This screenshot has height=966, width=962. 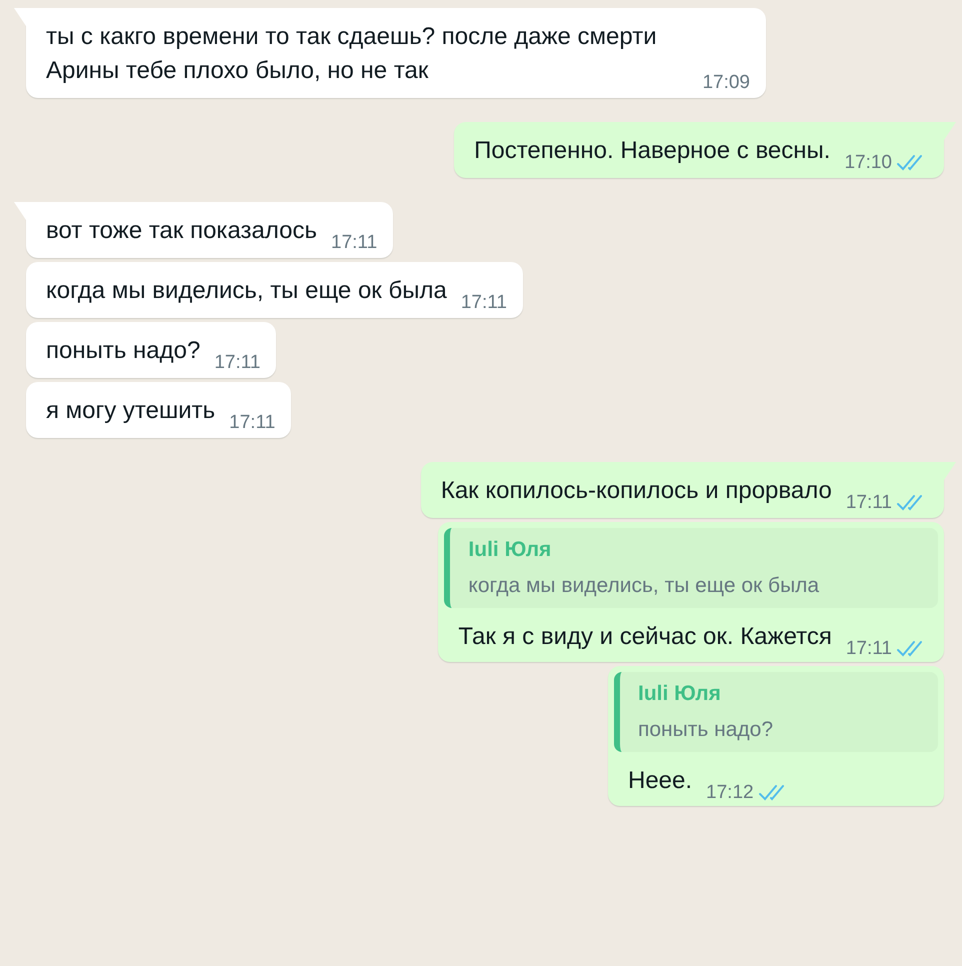 What do you see at coordinates (691, 568) in the screenshot?
I see `quoted-message: Iuli Юля когда мы виделись, ты еще ок была` at bounding box center [691, 568].